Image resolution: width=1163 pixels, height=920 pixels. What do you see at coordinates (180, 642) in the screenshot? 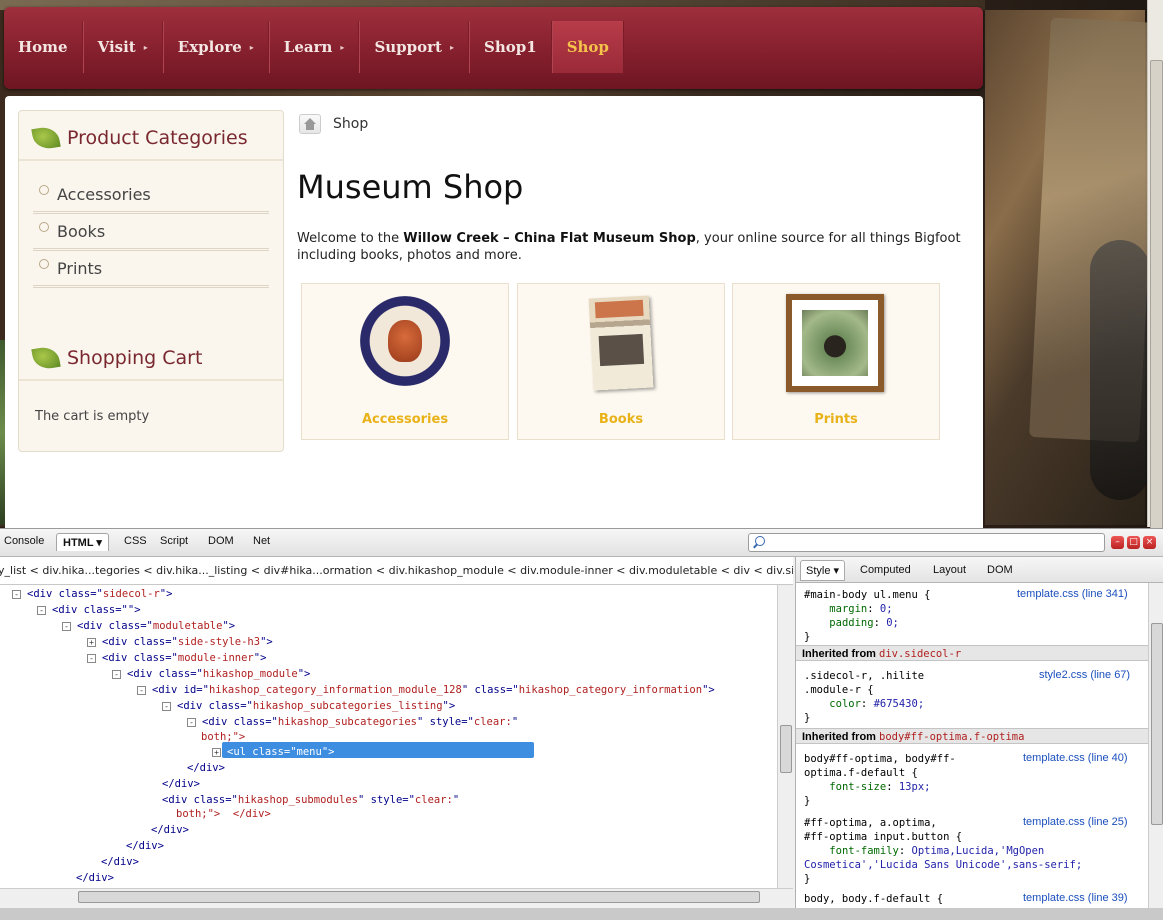
I see `html-tree-node: + <div class="side-style-h3">` at bounding box center [180, 642].